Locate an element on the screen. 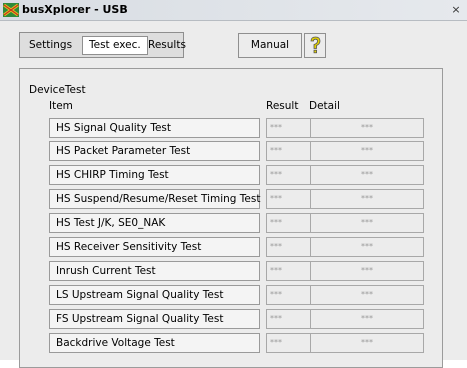  busxplorer-logo-icon is located at coordinates (11, 10).